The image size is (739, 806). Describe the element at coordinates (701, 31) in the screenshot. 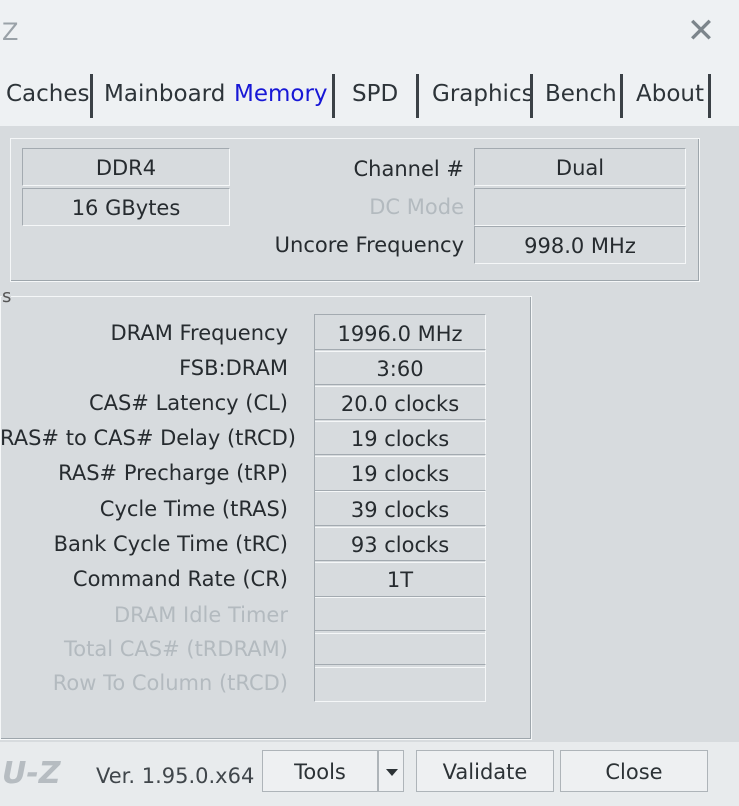

I see `close-window-icon: ✕` at that location.